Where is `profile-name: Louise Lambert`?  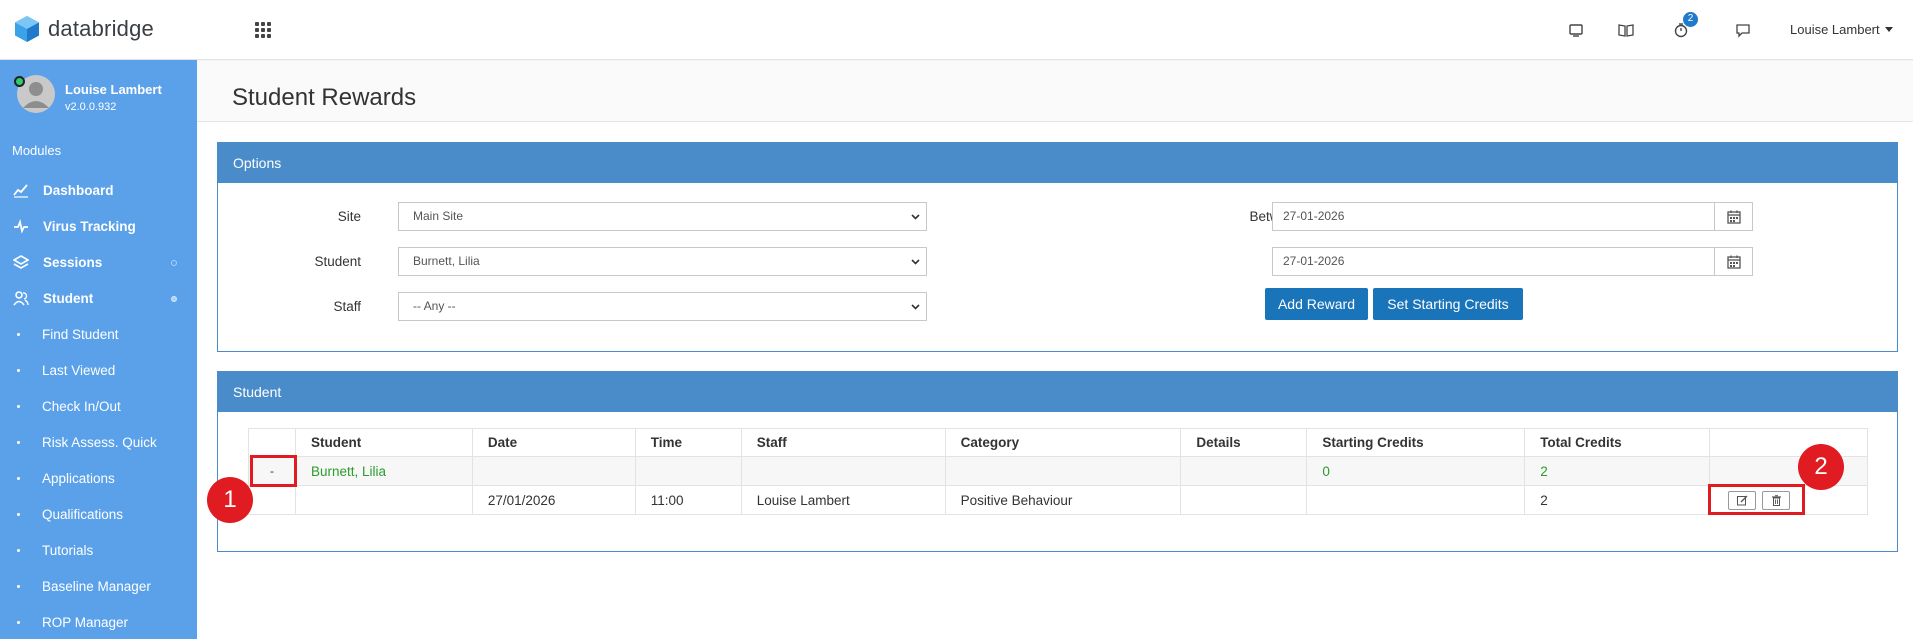 profile-name: Louise Lambert is located at coordinates (113, 89).